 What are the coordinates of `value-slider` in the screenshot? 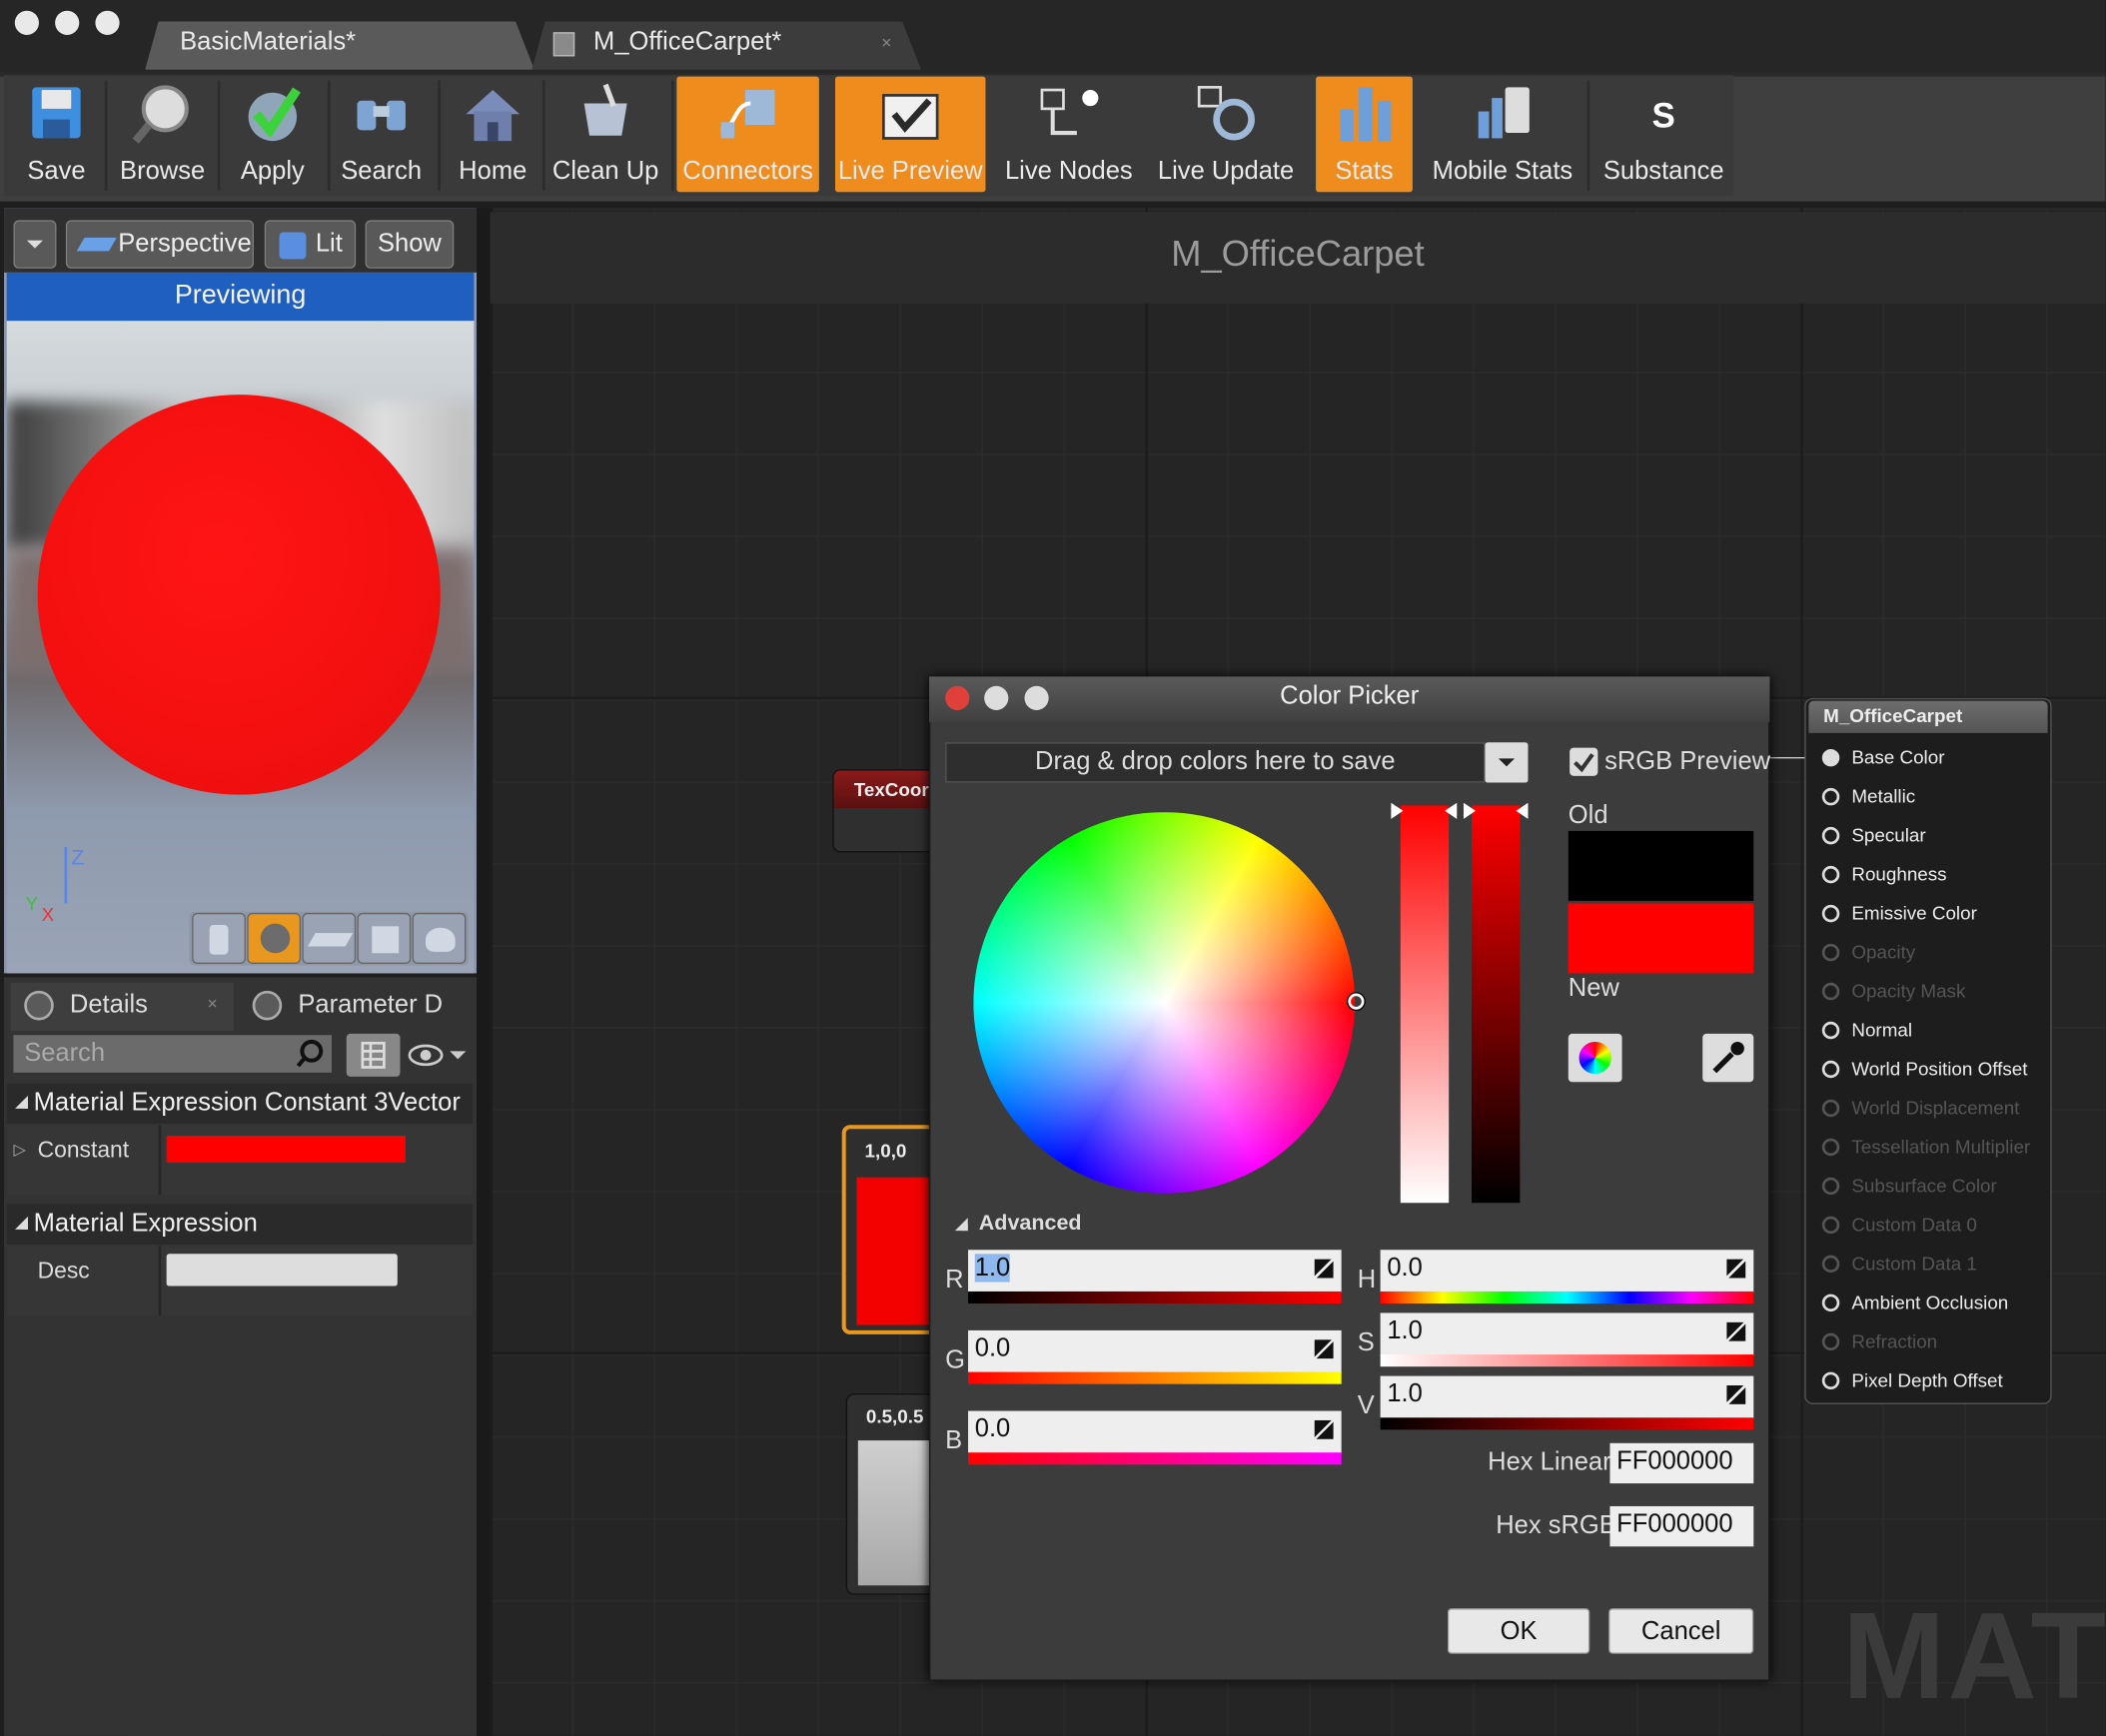 It's located at (1496, 1004).